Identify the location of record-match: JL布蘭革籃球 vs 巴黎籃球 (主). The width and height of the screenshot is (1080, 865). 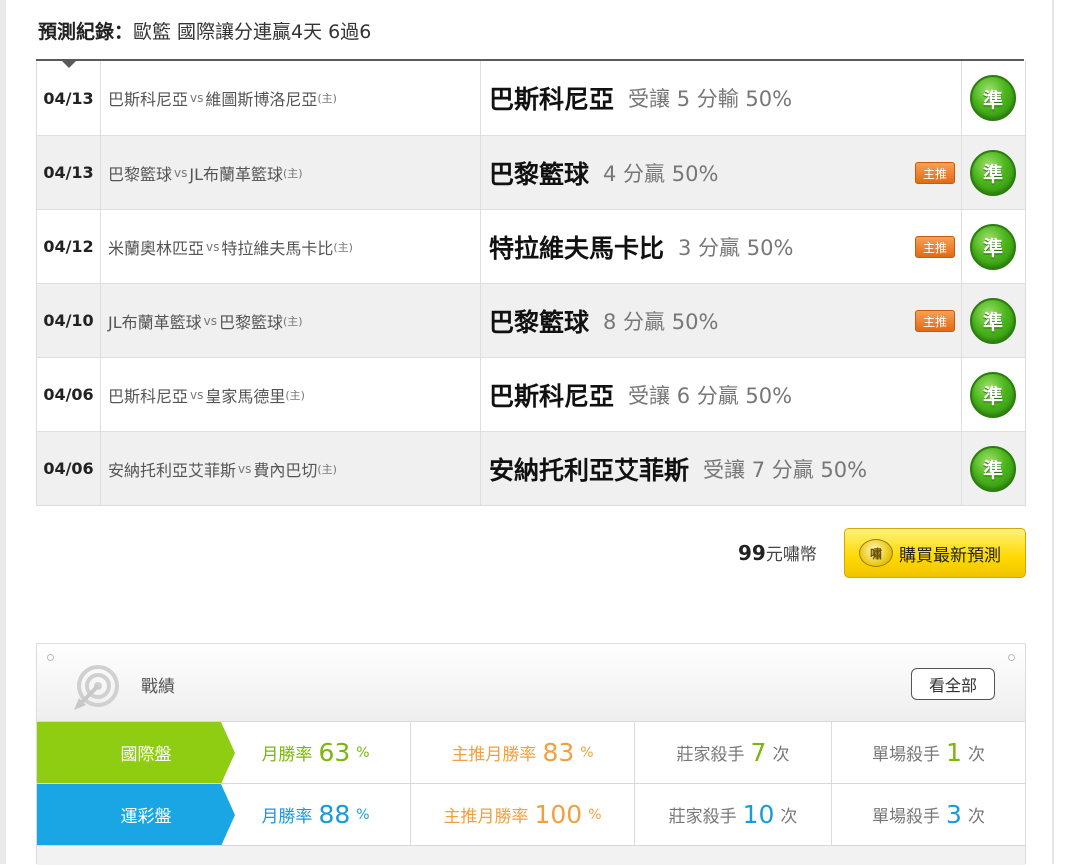
(291, 320).